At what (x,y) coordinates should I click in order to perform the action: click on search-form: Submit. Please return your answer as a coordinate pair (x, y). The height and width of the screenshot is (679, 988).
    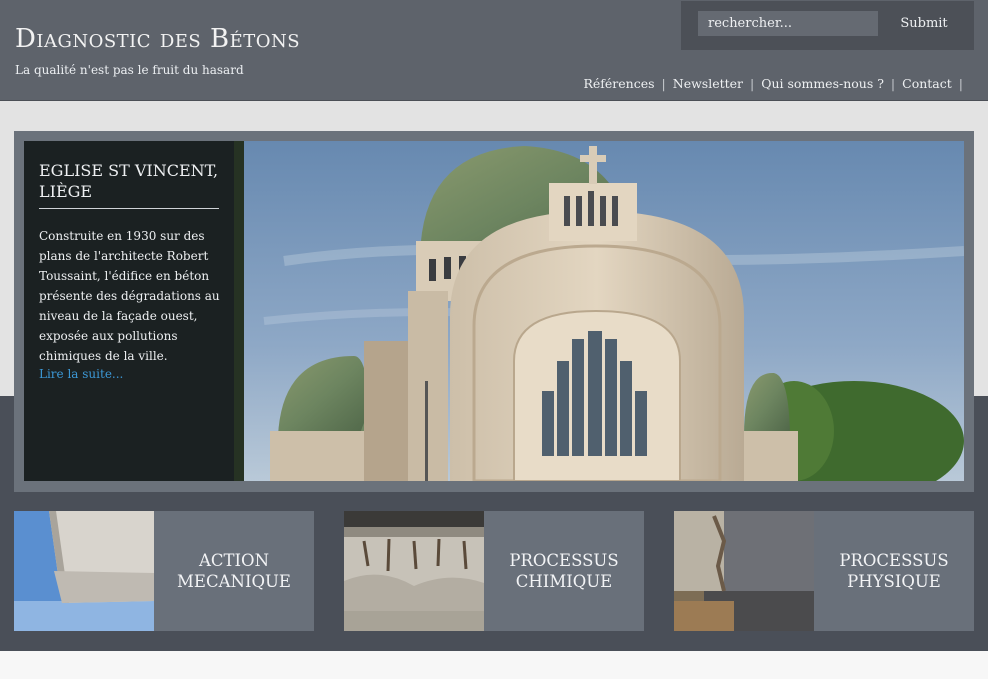
    Looking at the image, I should click on (827, 25).